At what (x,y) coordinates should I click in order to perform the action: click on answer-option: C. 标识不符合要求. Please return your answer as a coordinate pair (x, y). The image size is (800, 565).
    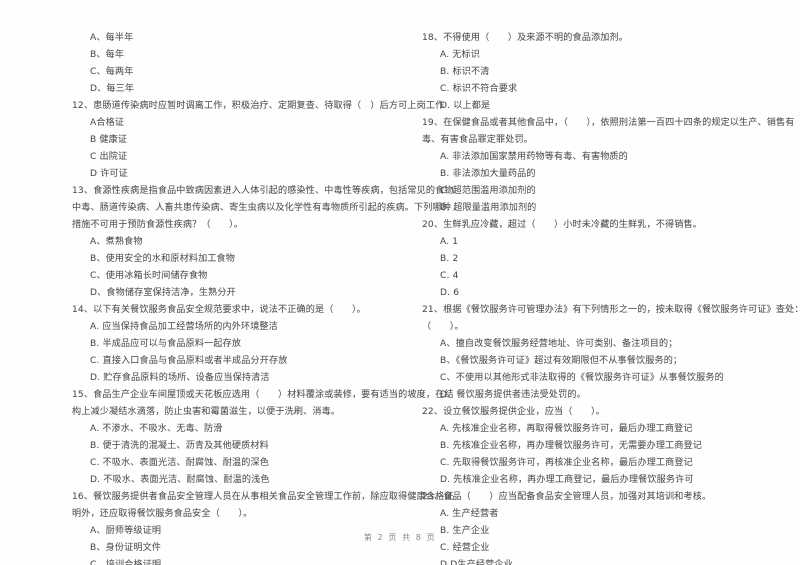
    Looking at the image, I should click on (479, 89).